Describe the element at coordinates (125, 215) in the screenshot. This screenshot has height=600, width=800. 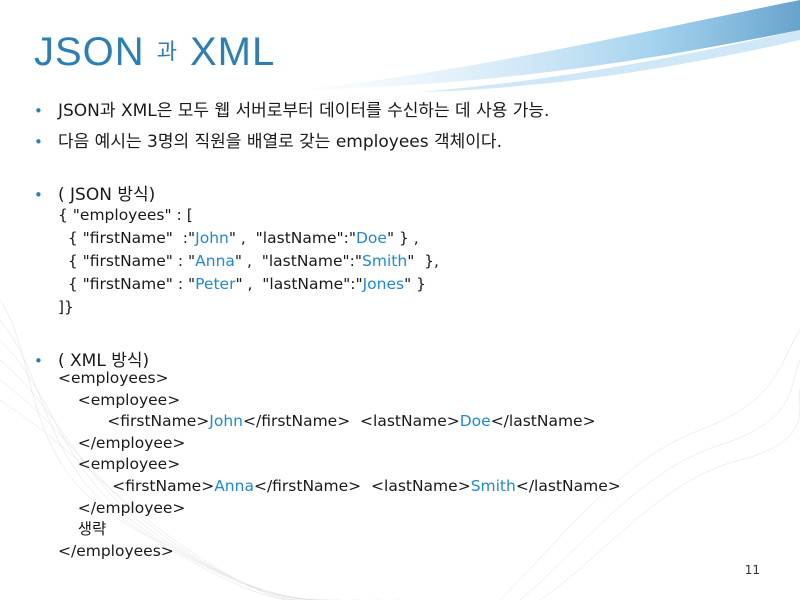
I see `json-open: { "employees" : [` at that location.